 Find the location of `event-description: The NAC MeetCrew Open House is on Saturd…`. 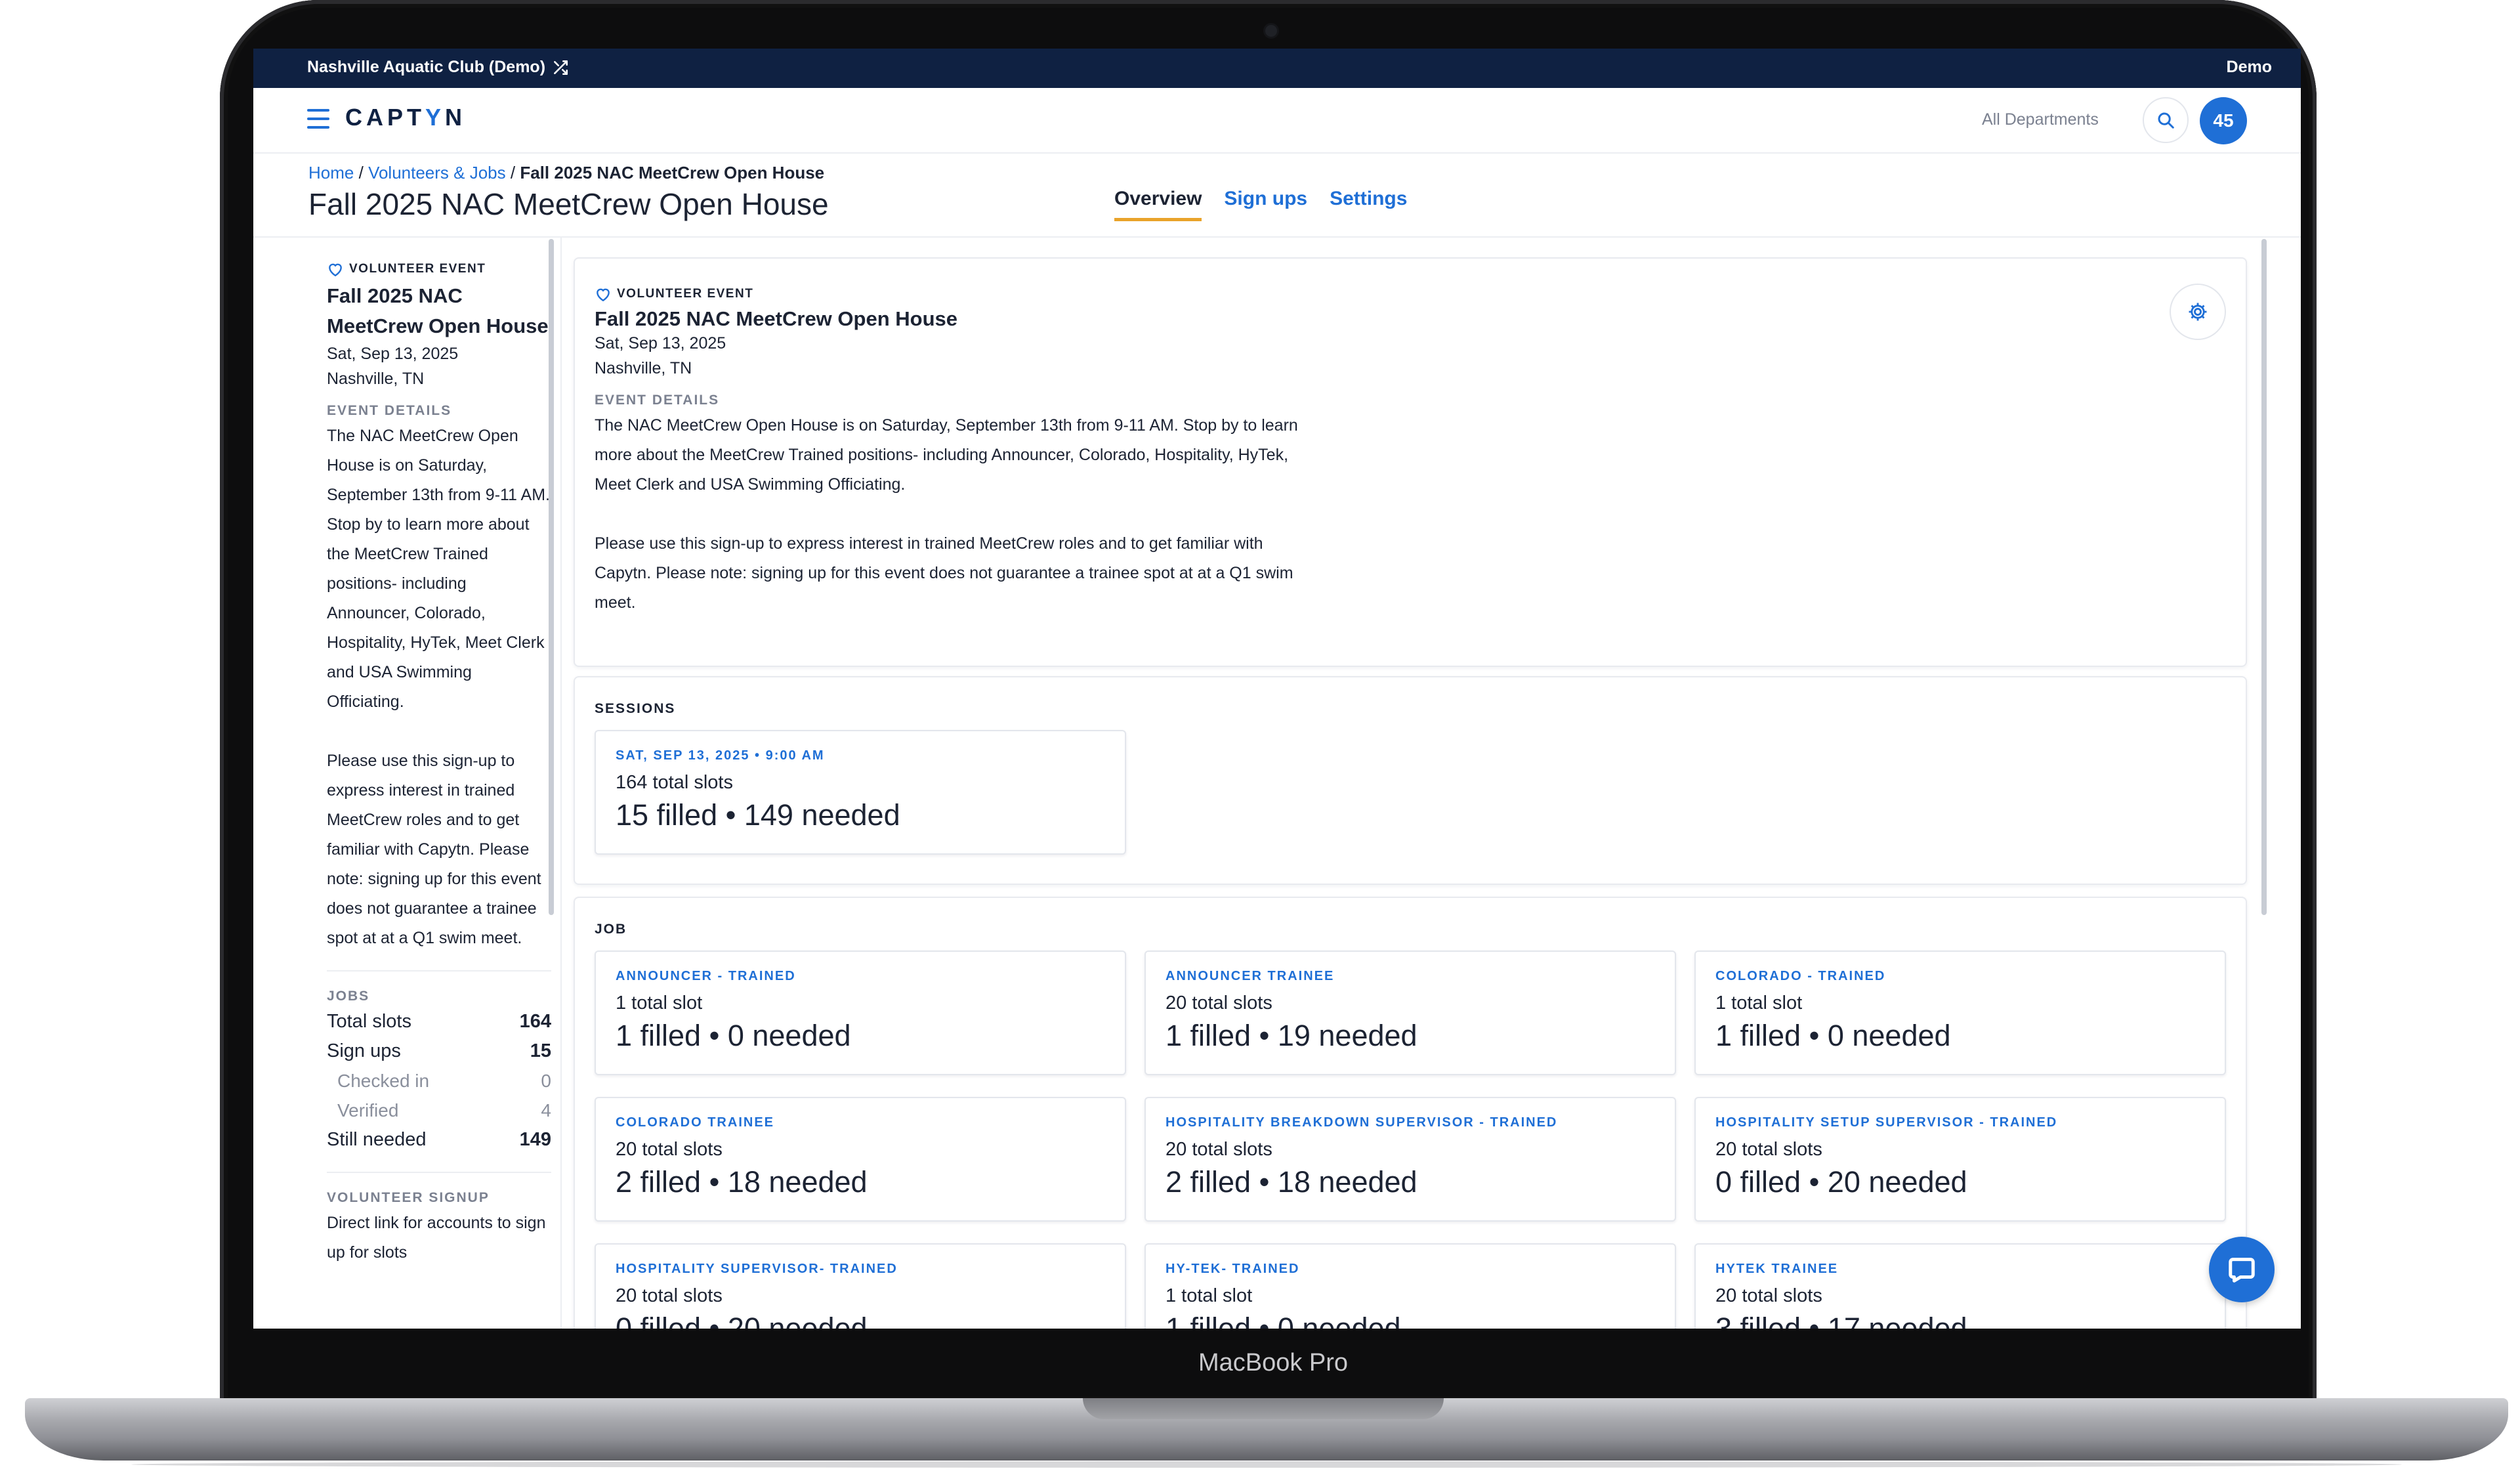

event-description: The NAC MeetCrew Open House is on Saturd… is located at coordinates (946, 455).